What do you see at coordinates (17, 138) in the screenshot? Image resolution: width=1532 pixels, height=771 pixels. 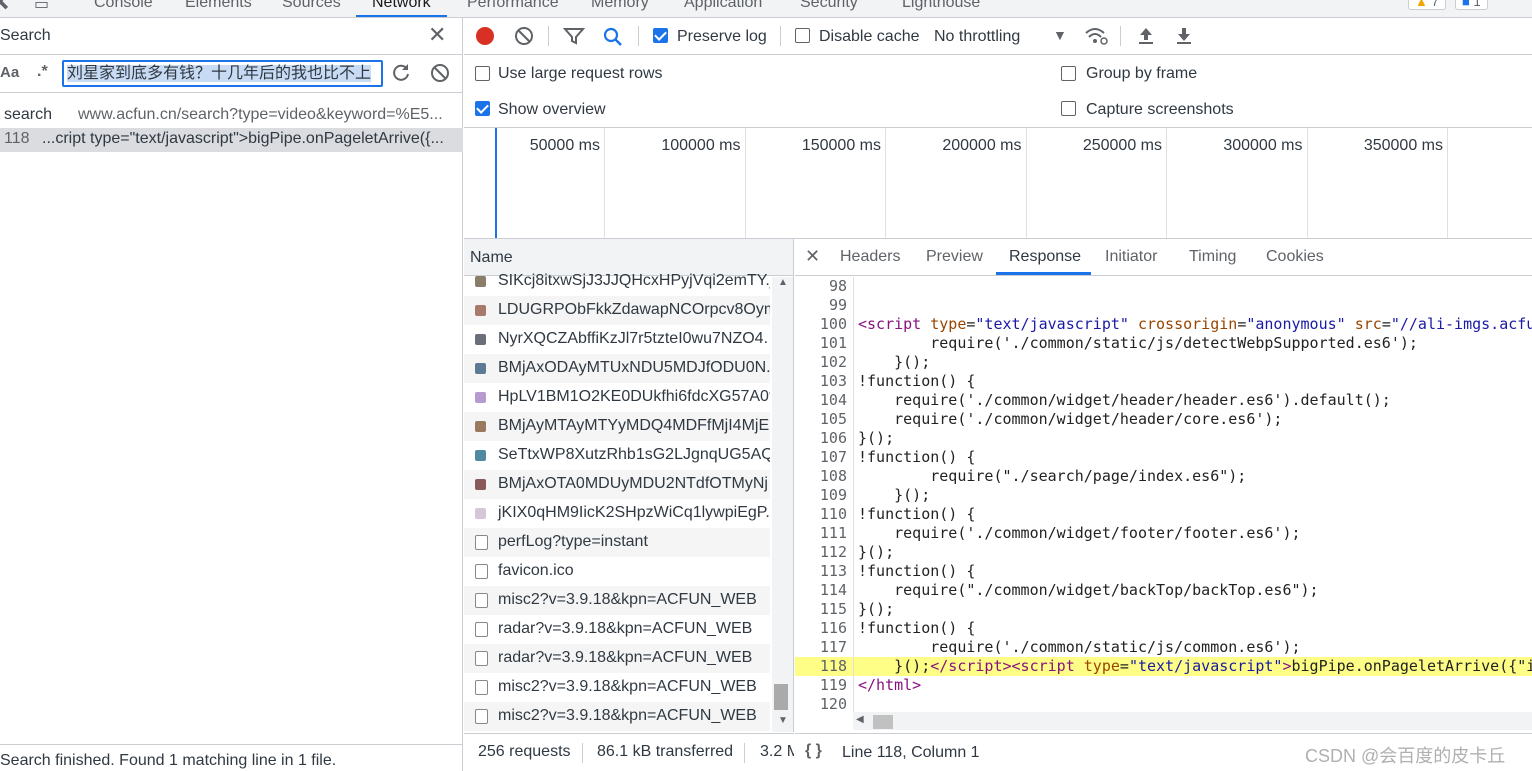 I see `result-line-number: 118` at bounding box center [17, 138].